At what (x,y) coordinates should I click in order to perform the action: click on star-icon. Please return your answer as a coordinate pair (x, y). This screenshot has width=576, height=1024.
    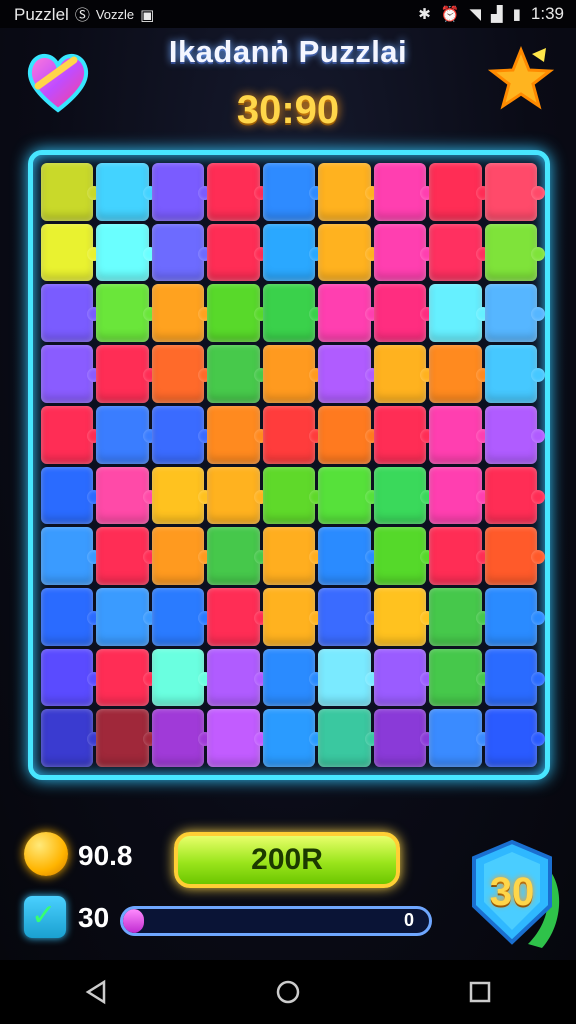
    Looking at the image, I should click on (521, 78).